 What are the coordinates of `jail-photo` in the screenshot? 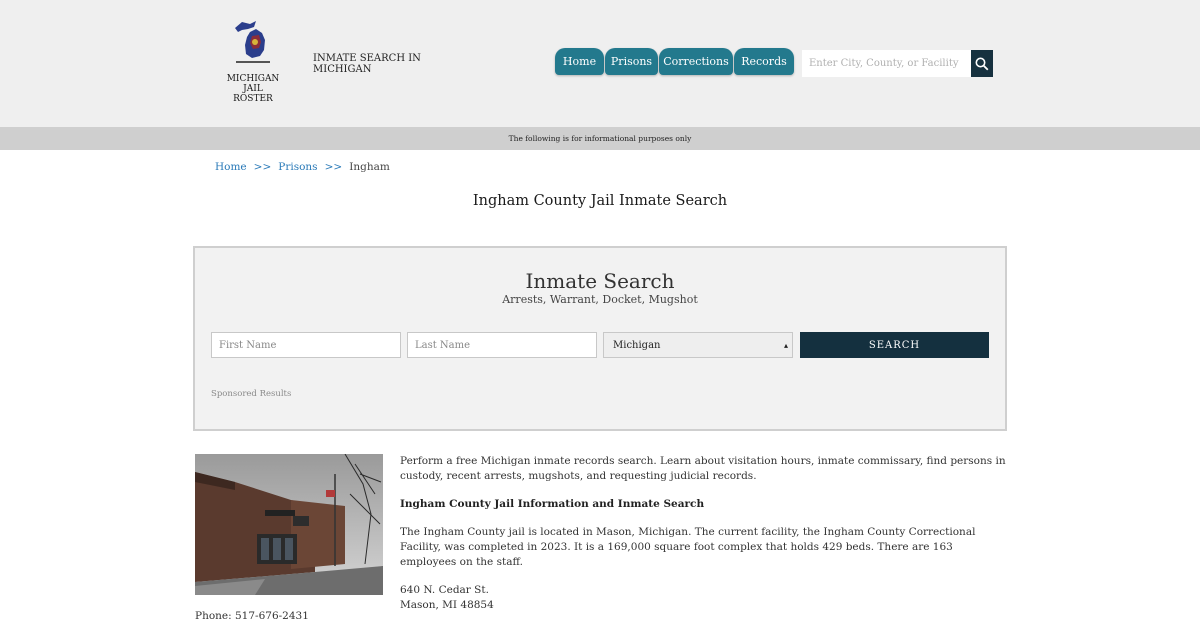 It's located at (289, 524).